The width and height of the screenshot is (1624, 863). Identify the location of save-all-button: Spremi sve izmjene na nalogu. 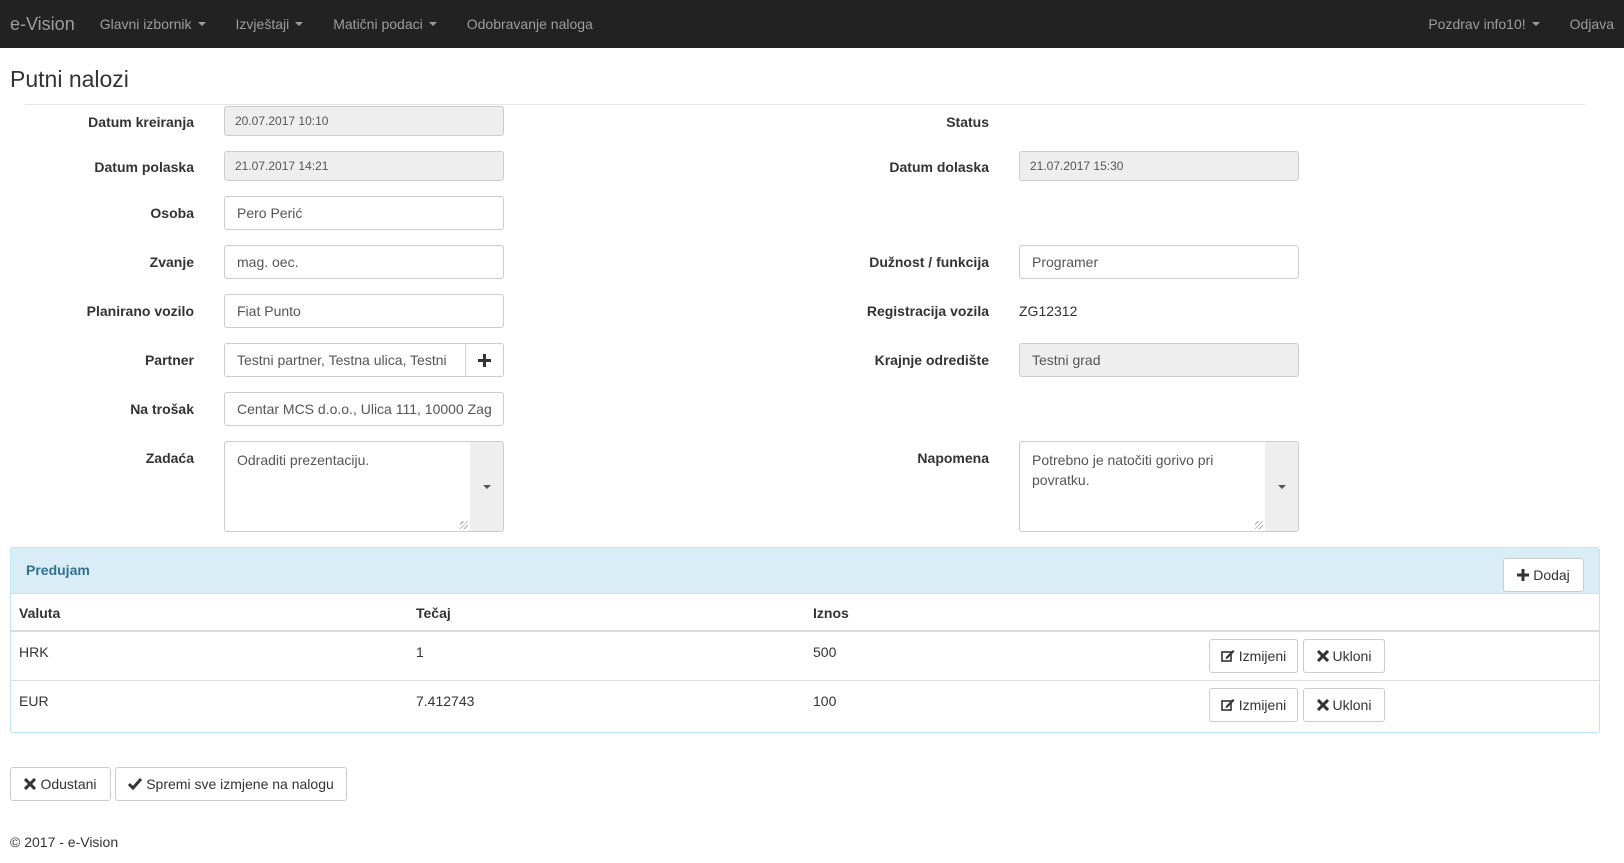
(231, 784).